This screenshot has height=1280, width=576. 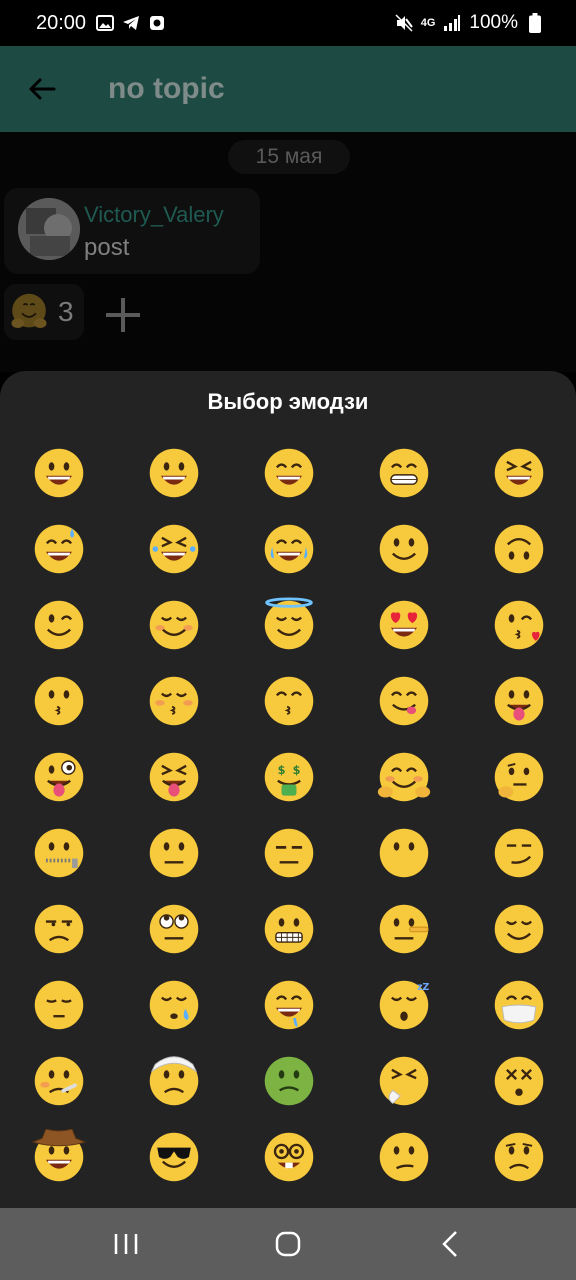 What do you see at coordinates (289, 777) in the screenshot?
I see `money-mouth-emoji-icon: $ $` at bounding box center [289, 777].